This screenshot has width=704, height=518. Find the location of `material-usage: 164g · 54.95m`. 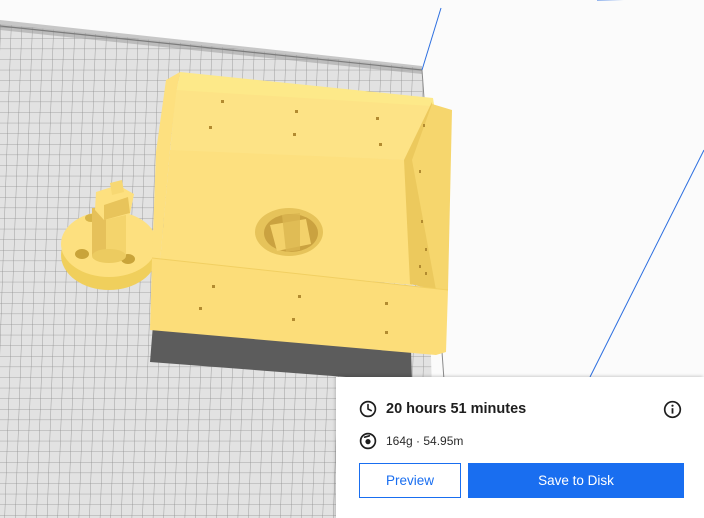

material-usage: 164g · 54.95m is located at coordinates (425, 441).